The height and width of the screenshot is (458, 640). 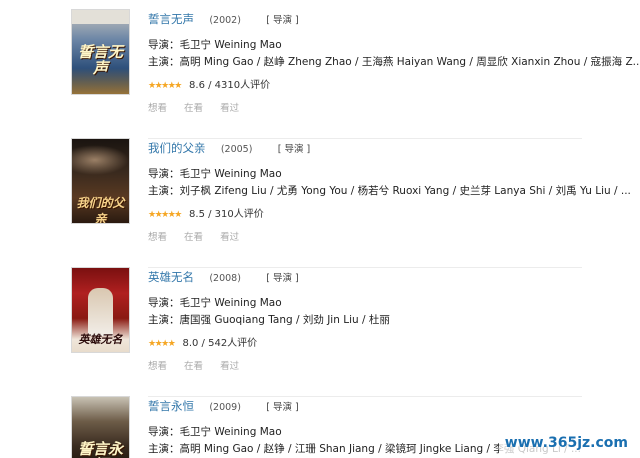 What do you see at coordinates (171, 19) in the screenshot?
I see `work-title-link: 誓言无声` at bounding box center [171, 19].